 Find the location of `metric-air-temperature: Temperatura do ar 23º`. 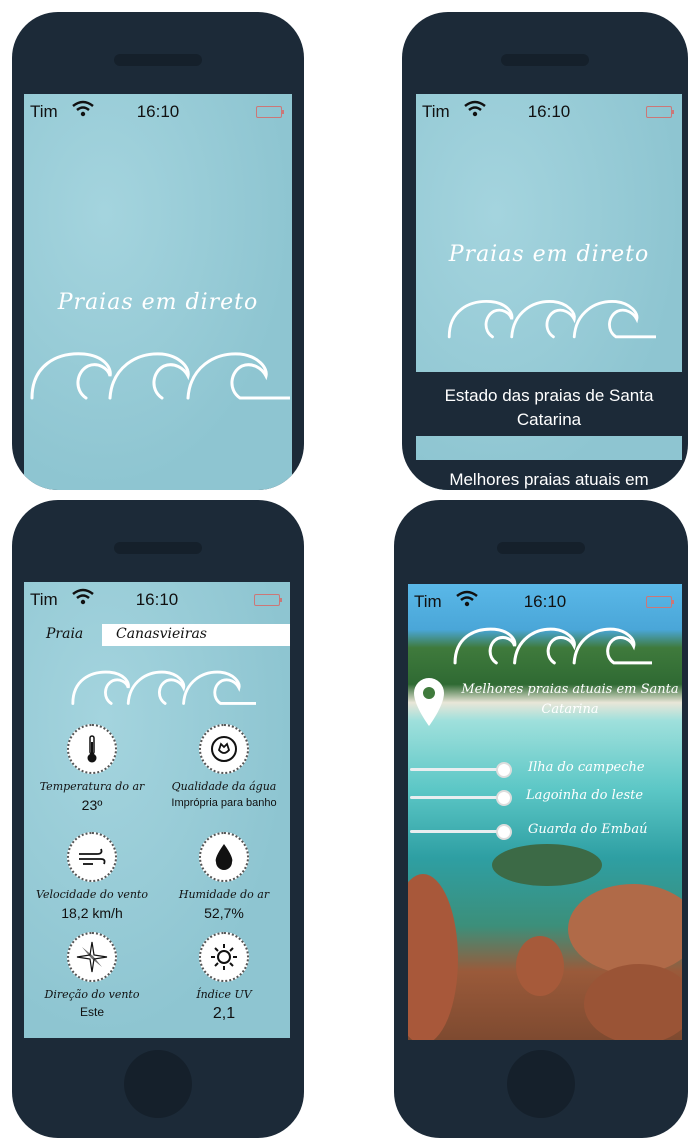

metric-air-temperature: Temperatura do ar 23º is located at coordinates (92, 768).